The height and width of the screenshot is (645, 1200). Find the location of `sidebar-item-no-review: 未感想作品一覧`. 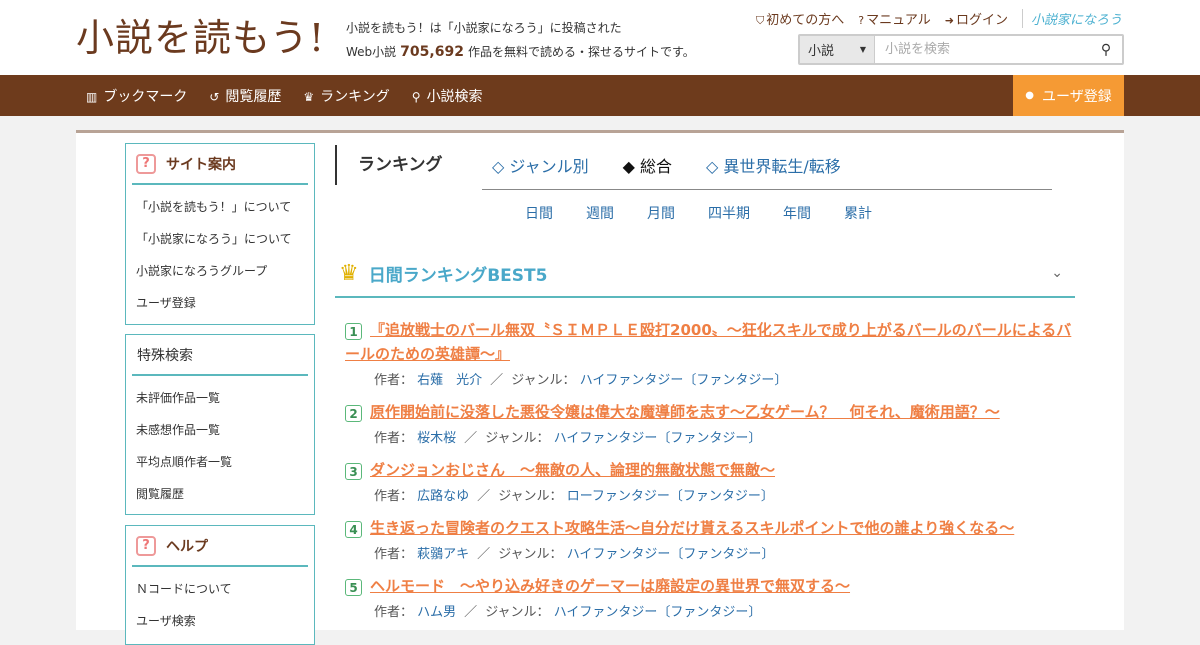

sidebar-item-no-review: 未感想作品一覧 is located at coordinates (220, 430).